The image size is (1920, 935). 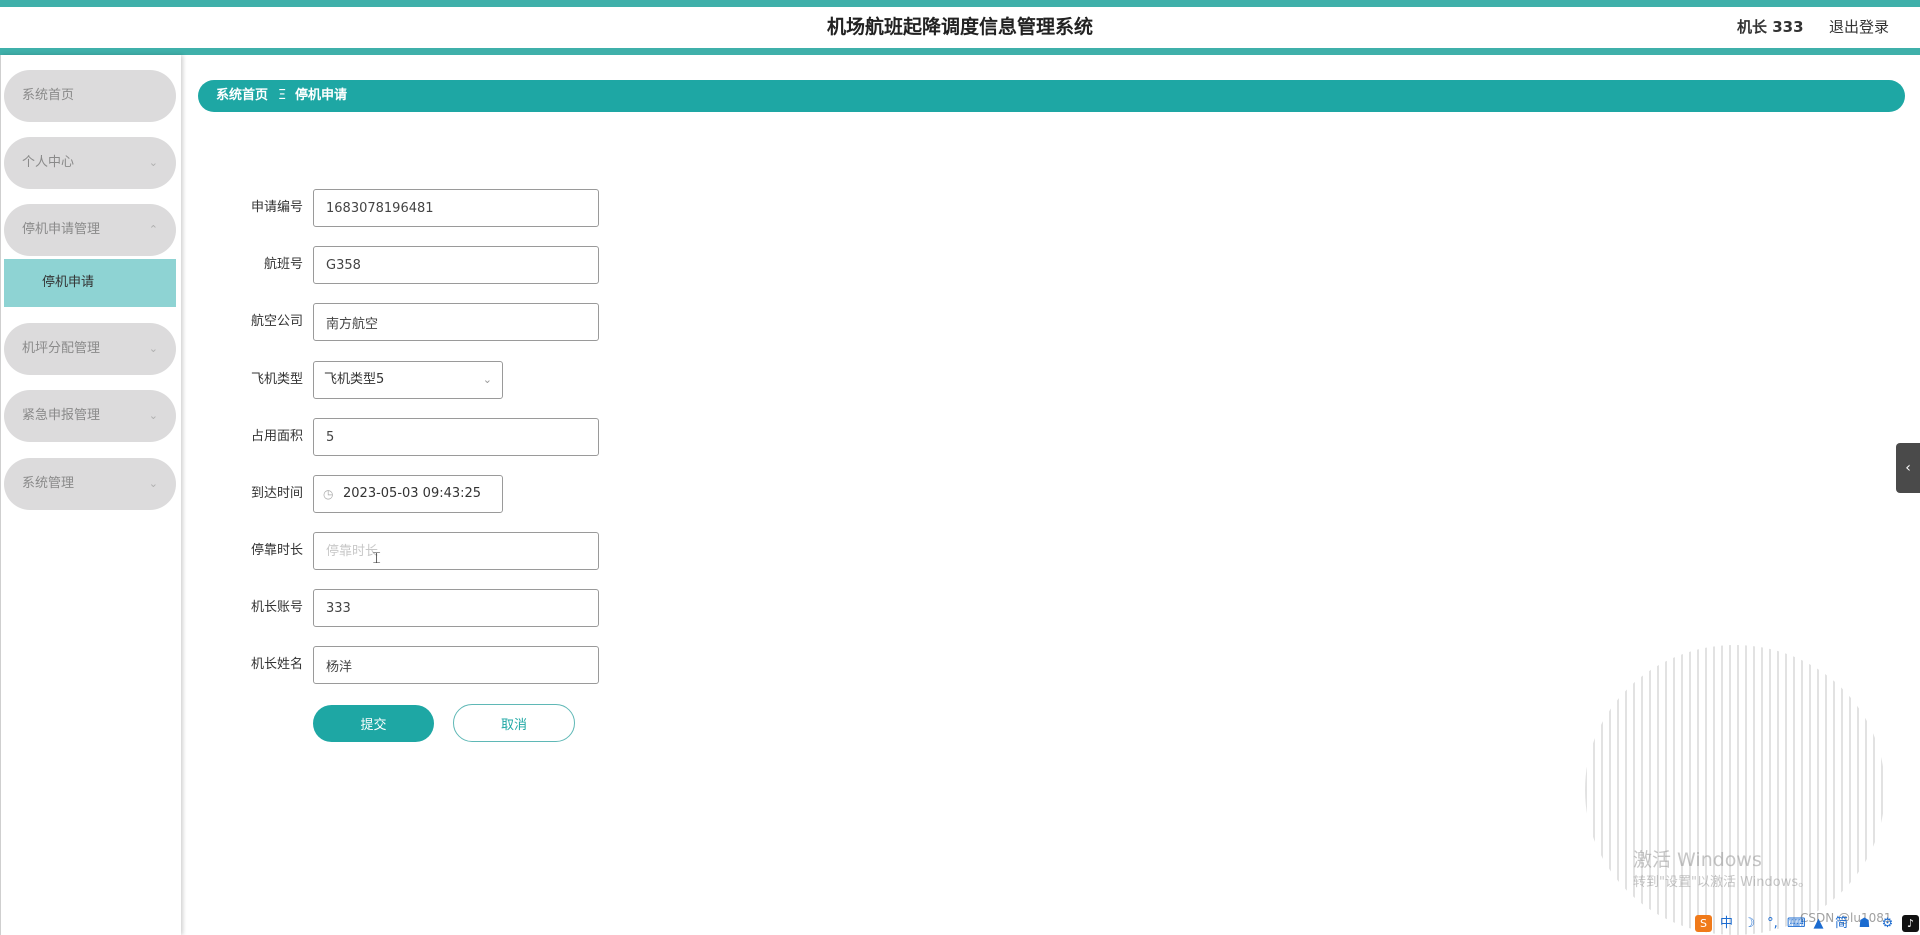 What do you see at coordinates (960, 51) in the screenshot?
I see `header-bottom-stripe` at bounding box center [960, 51].